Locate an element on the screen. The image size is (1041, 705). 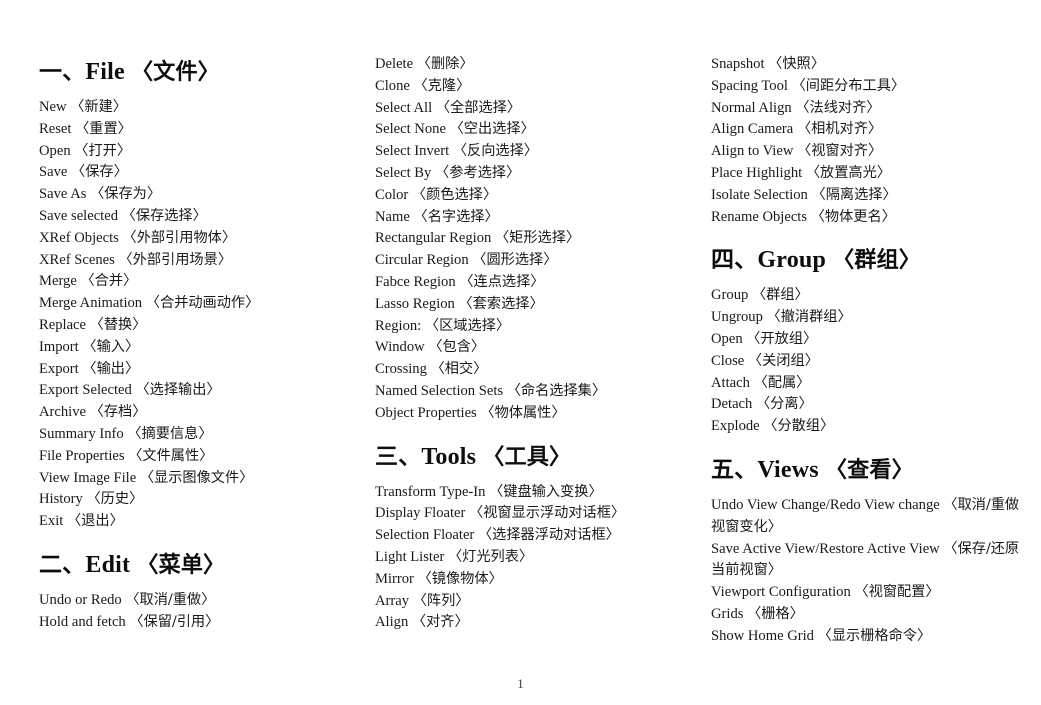
glossary-entry: Selection Floater 〈选择器浮动对话框〉 is located at coordinates (535, 536).